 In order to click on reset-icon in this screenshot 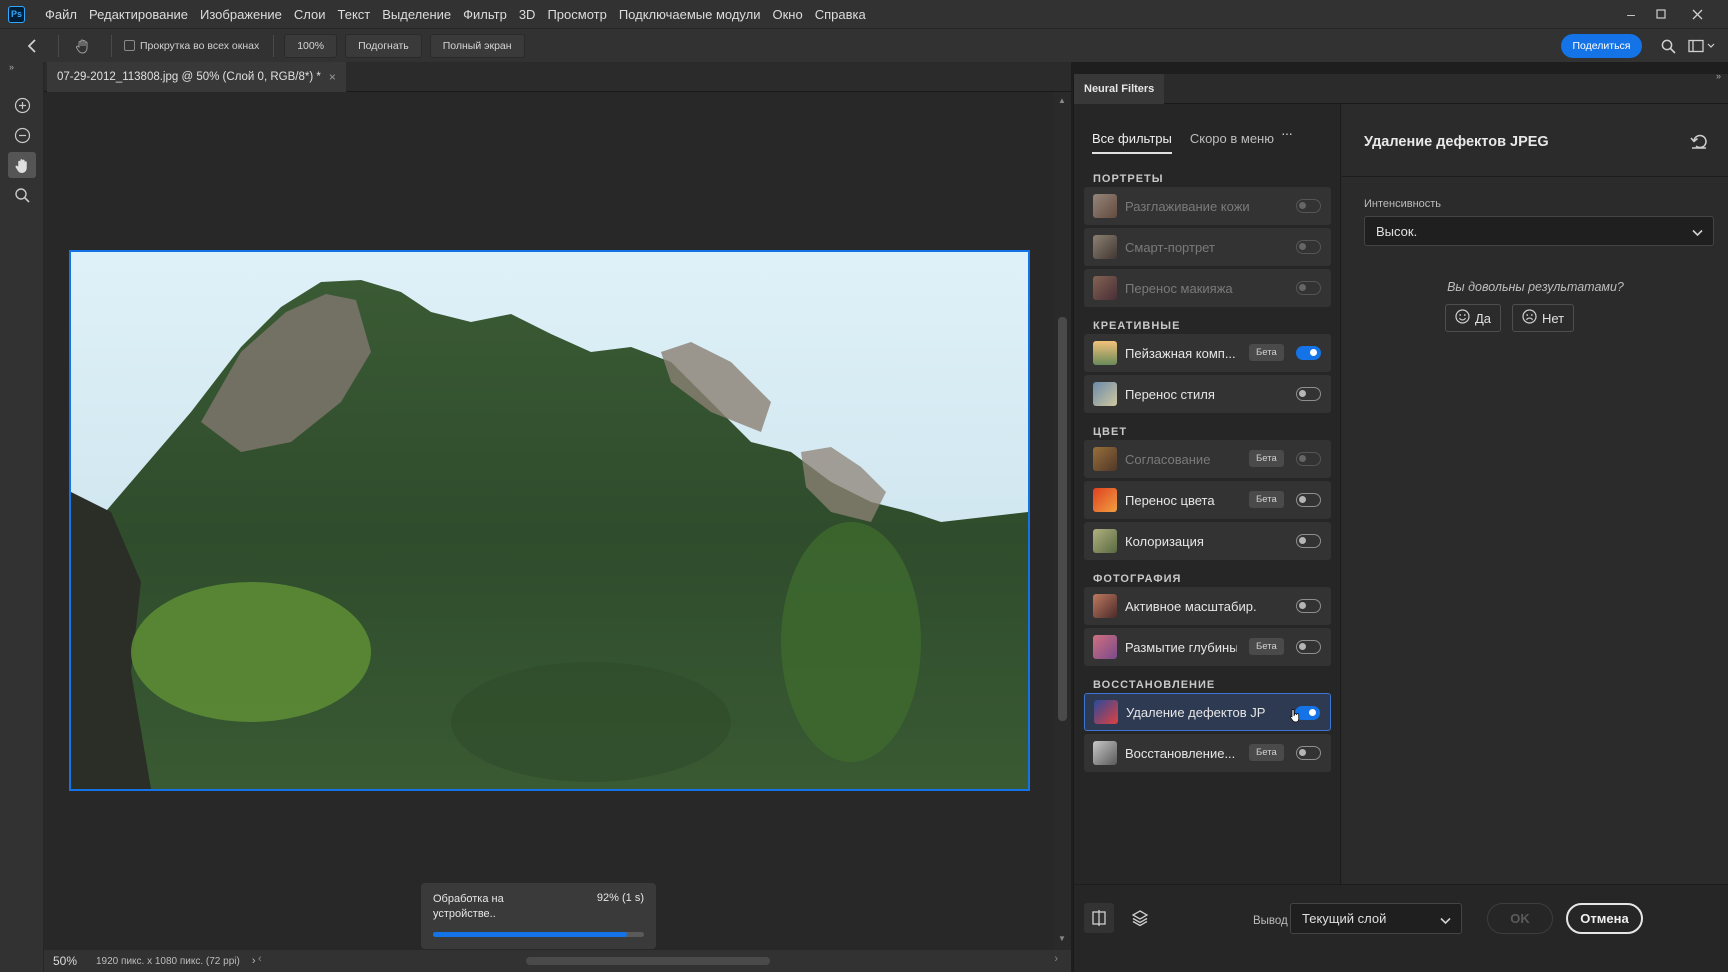, I will do `click(1700, 144)`.